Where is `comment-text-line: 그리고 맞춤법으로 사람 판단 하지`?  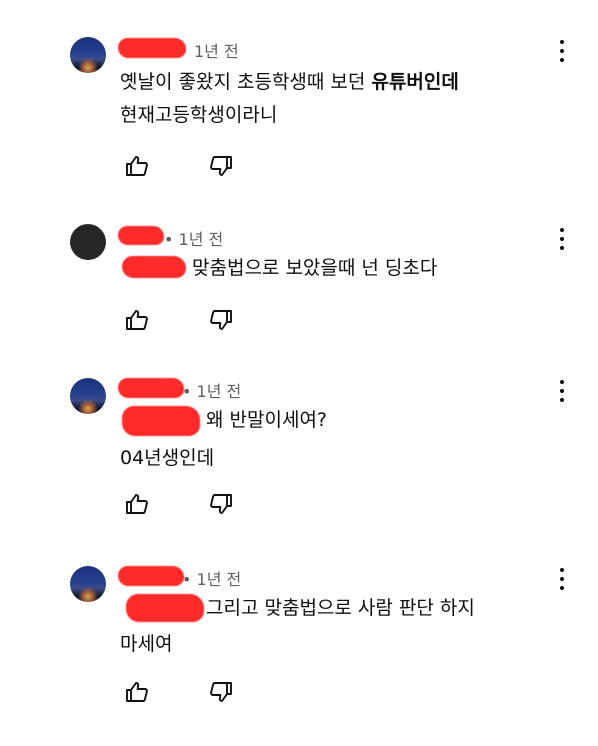 comment-text-line: 그리고 맞춤법으로 사람 판단 하지 is located at coordinates (340, 608).